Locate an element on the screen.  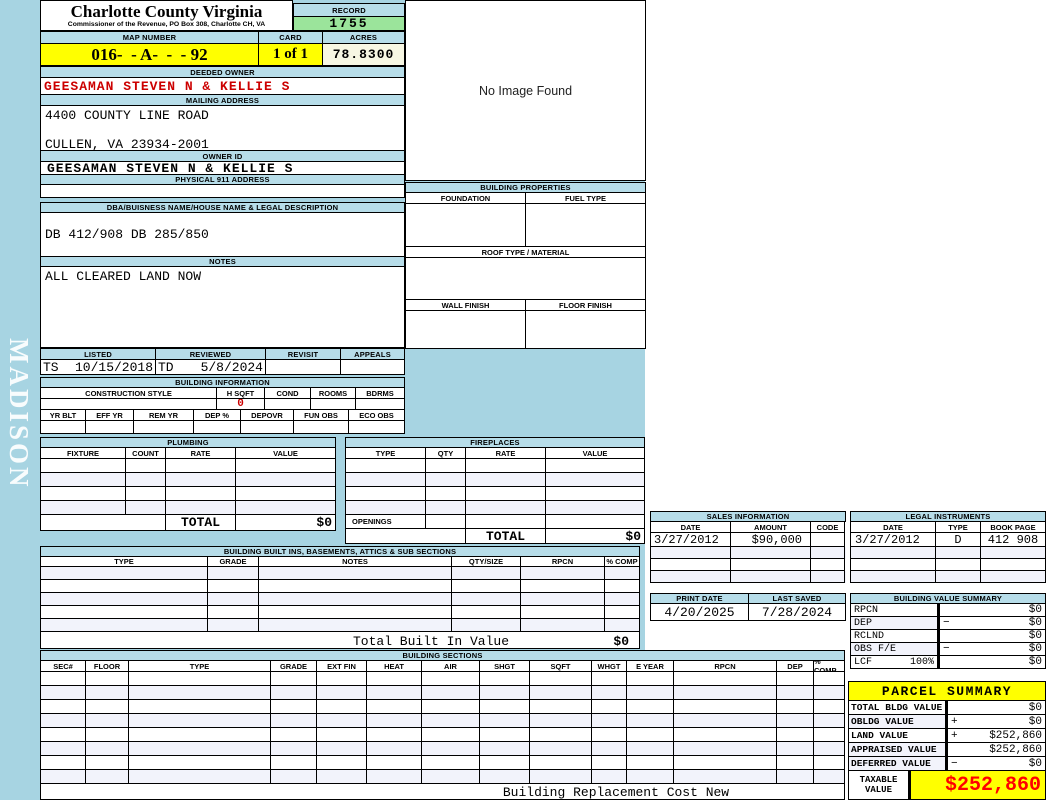
bvs-row-lcf: LCF 100% $0 is located at coordinates (948, 662).